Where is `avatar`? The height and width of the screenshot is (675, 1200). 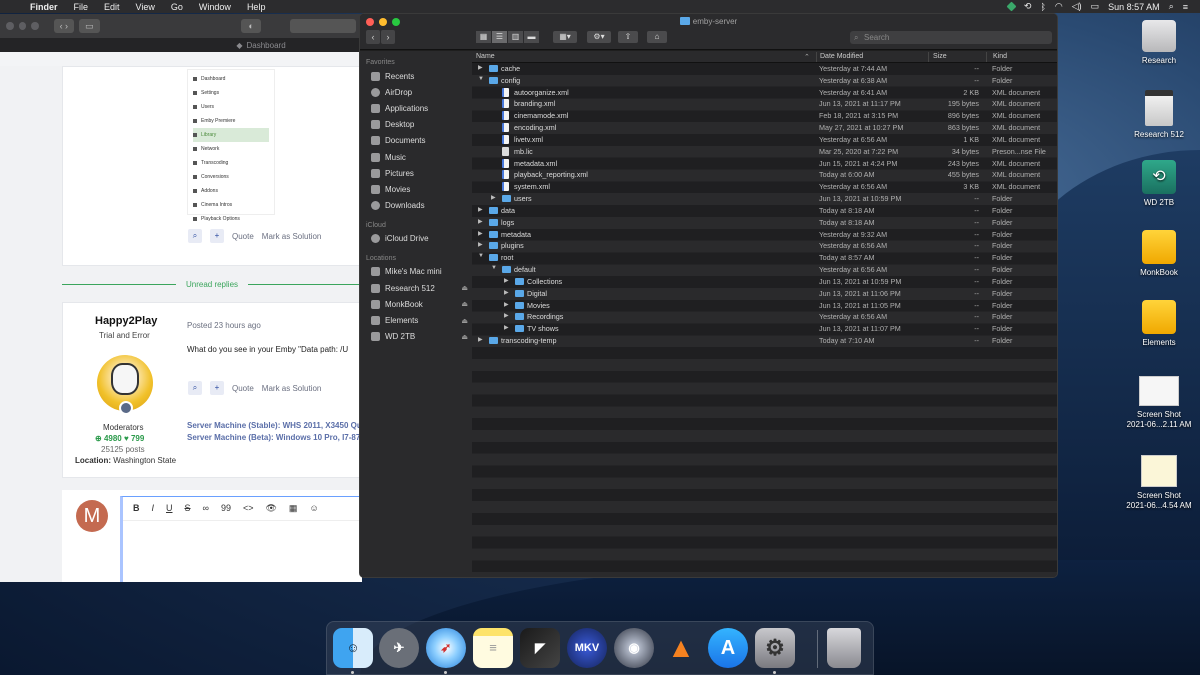
avatar is located at coordinates (125, 385).